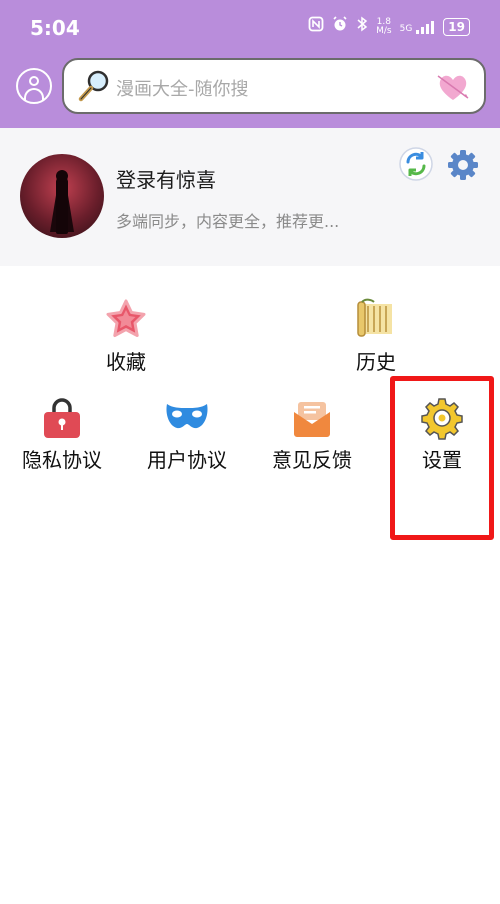  Describe the element at coordinates (340, 27) in the screenshot. I see `alarm-icon` at that location.